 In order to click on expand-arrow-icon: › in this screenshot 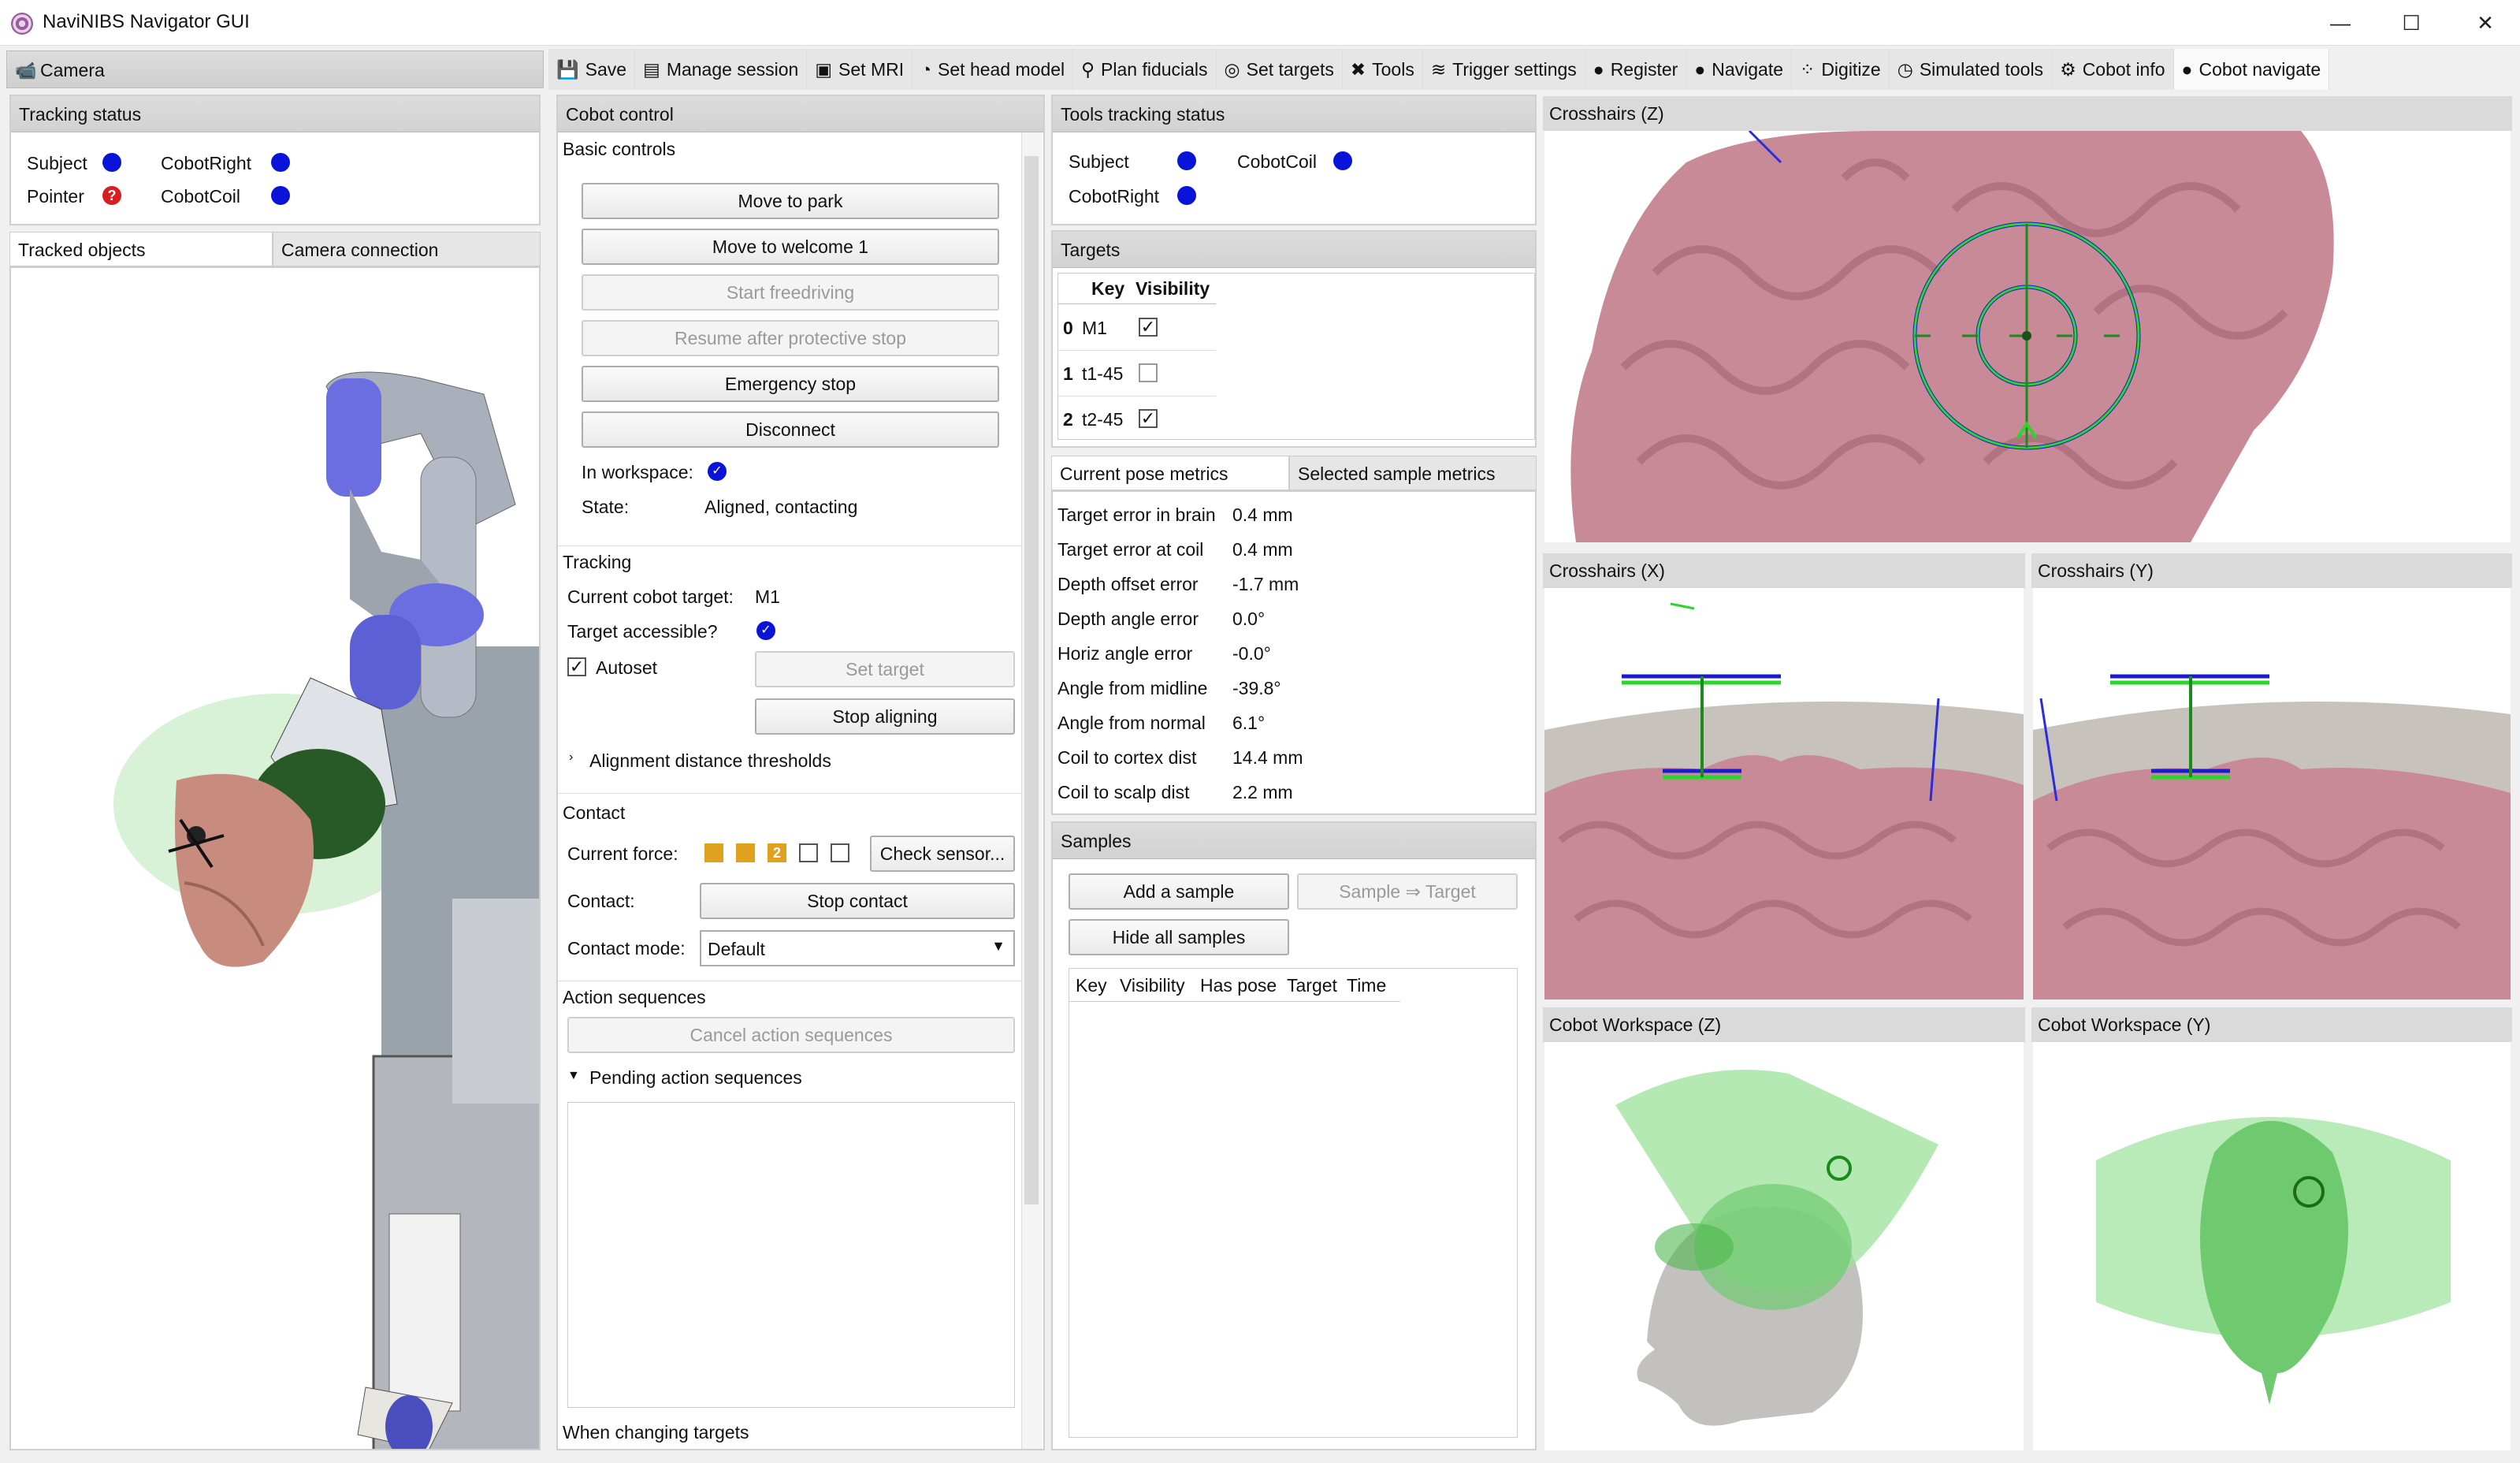, I will do `click(571, 757)`.